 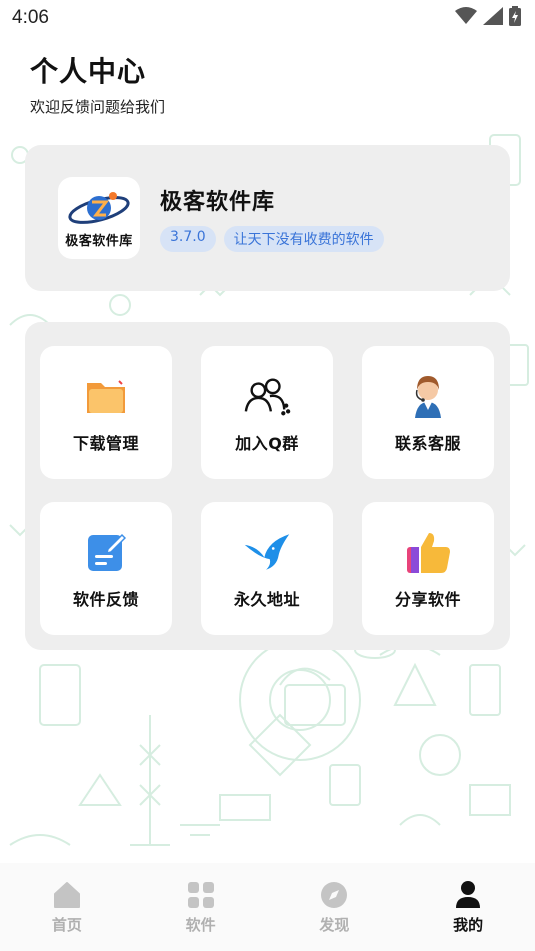 I want to click on tile-label: 加入Q群, so click(x=267, y=443).